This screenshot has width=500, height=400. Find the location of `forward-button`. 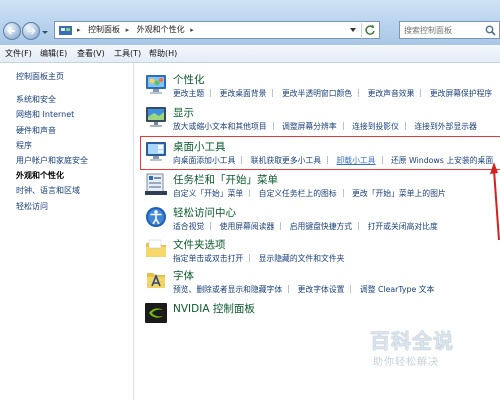

forward-button is located at coordinates (31, 31).